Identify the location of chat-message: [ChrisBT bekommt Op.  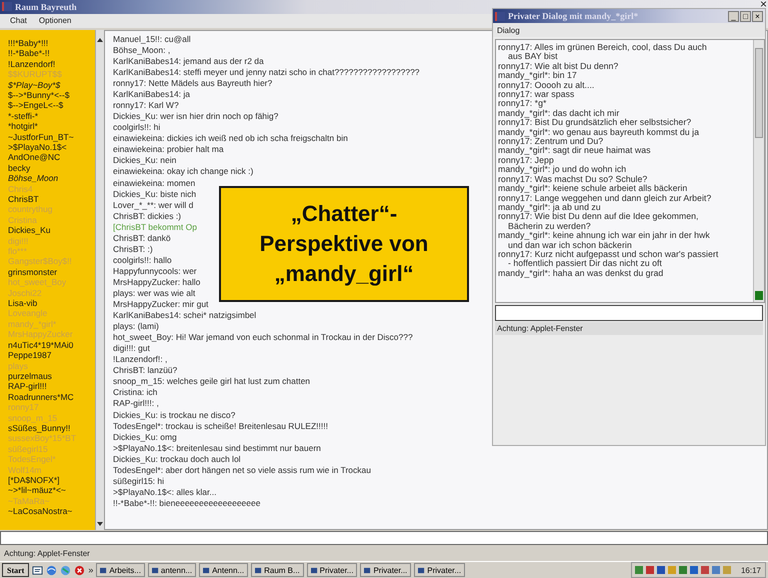
(155, 227).